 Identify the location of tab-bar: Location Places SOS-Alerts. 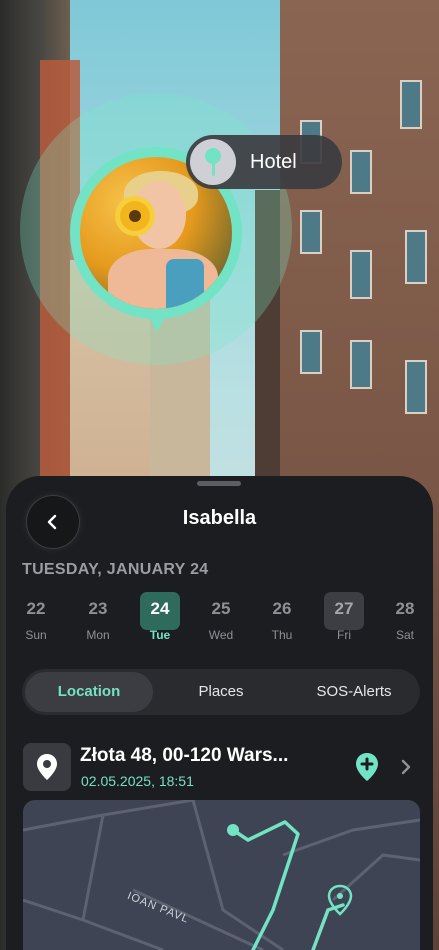
(221, 692).